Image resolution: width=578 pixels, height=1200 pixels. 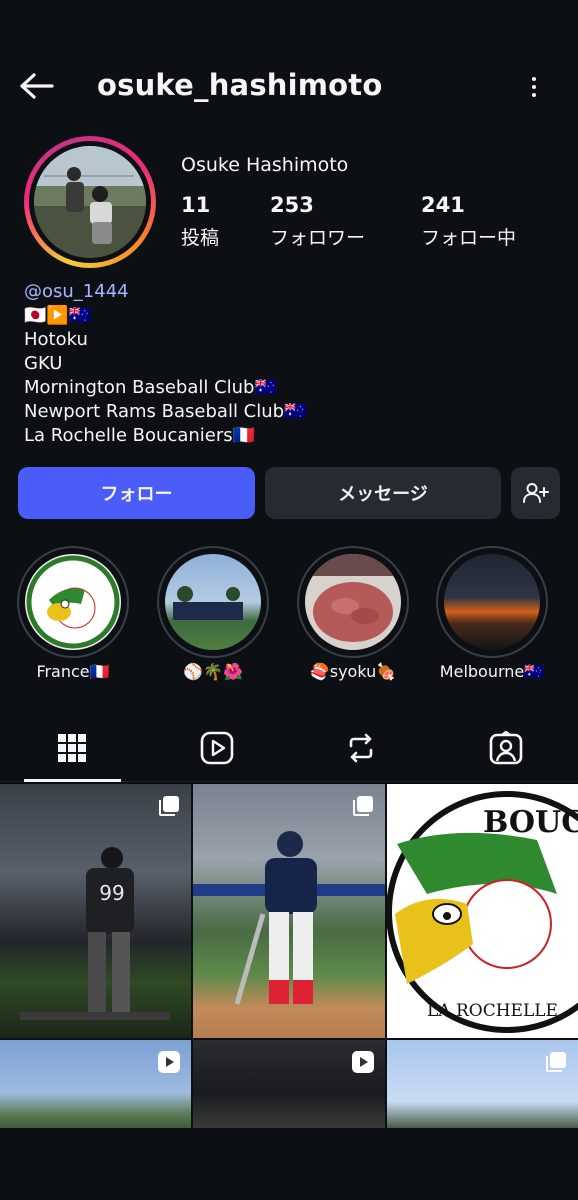 I want to click on highlight-melbourne-cover, so click(x=492, y=602).